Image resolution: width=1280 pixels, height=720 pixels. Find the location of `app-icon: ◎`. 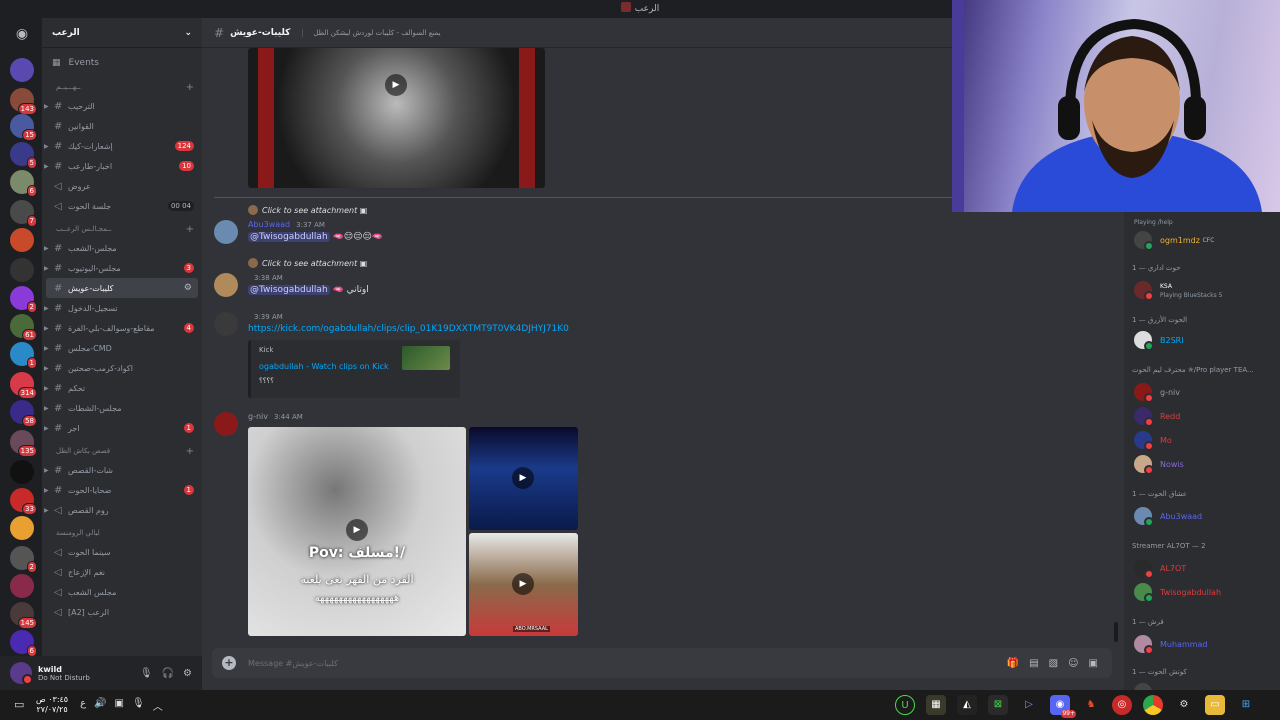

app-icon: ◎ is located at coordinates (1122, 705).